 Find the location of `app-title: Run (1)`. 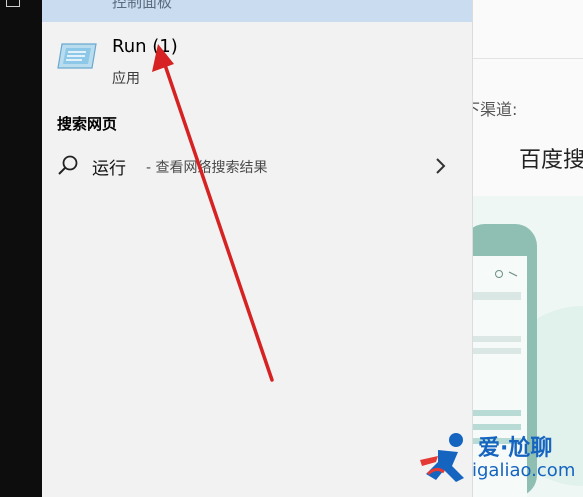

app-title: Run (1) is located at coordinates (145, 46).